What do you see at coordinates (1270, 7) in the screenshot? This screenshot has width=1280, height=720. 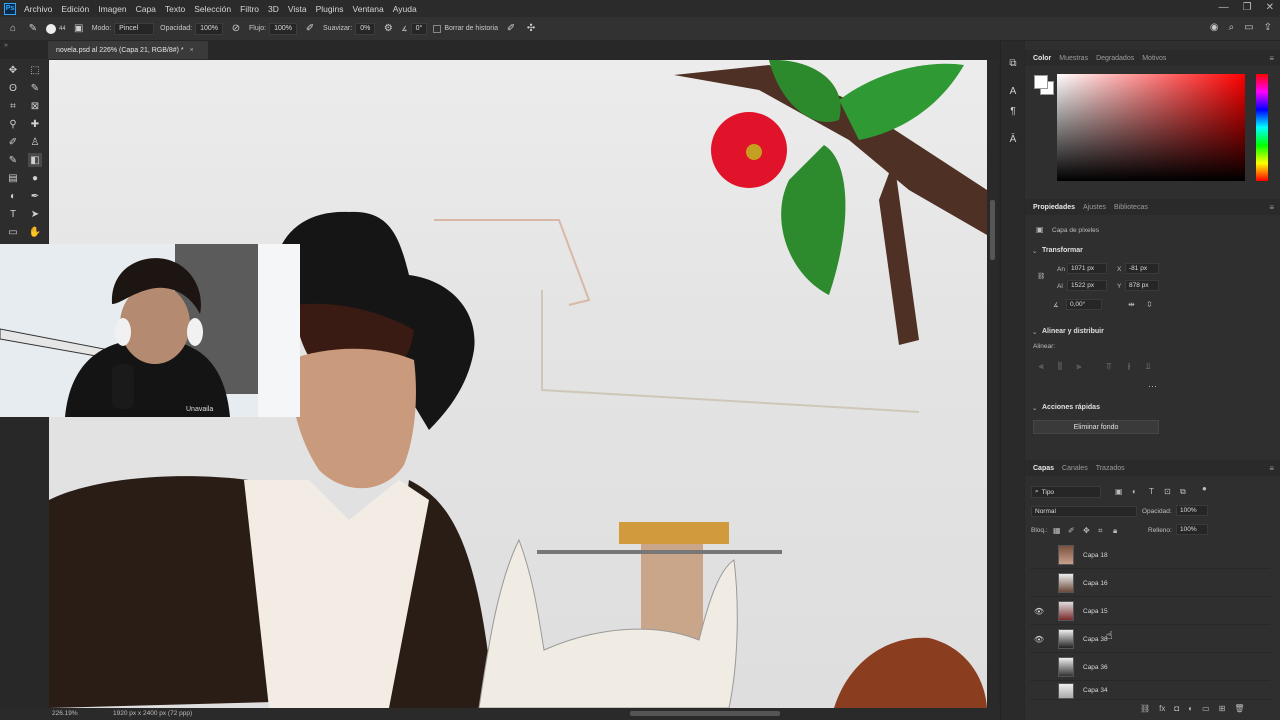 I see `close-icon: ✕` at bounding box center [1270, 7].